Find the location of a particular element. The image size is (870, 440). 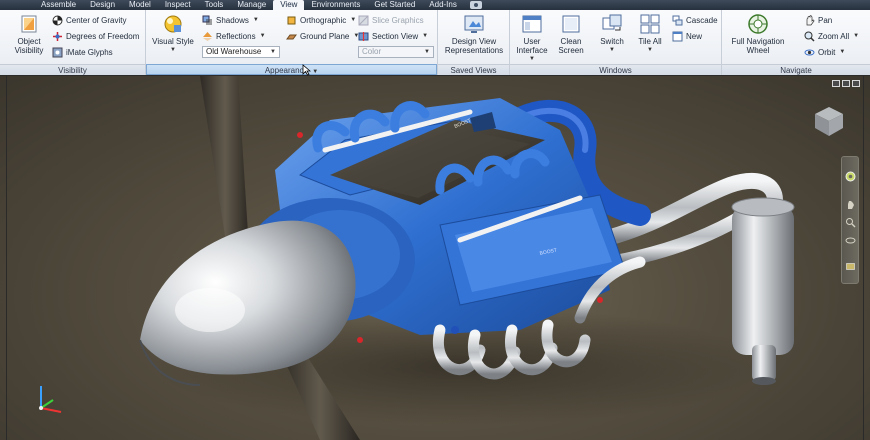

cascade-button: Cascade is located at coordinates (695, 20).